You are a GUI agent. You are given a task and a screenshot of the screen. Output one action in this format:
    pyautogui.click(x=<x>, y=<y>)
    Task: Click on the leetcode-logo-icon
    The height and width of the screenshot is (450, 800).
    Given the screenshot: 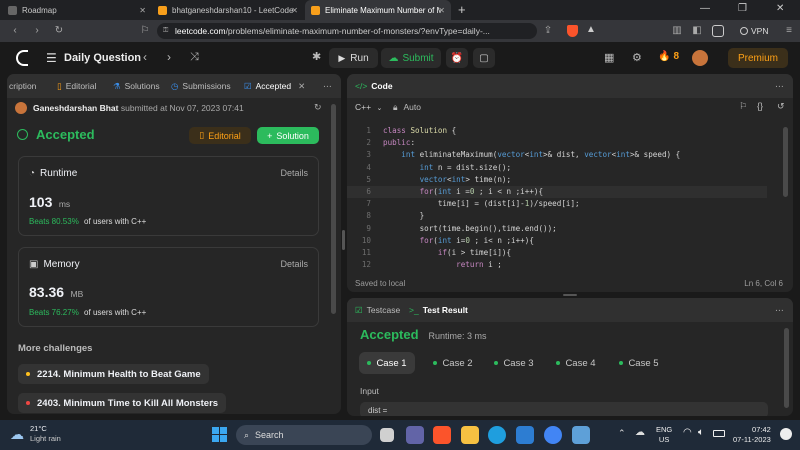 What is the action you would take?
    pyautogui.click(x=22, y=58)
    